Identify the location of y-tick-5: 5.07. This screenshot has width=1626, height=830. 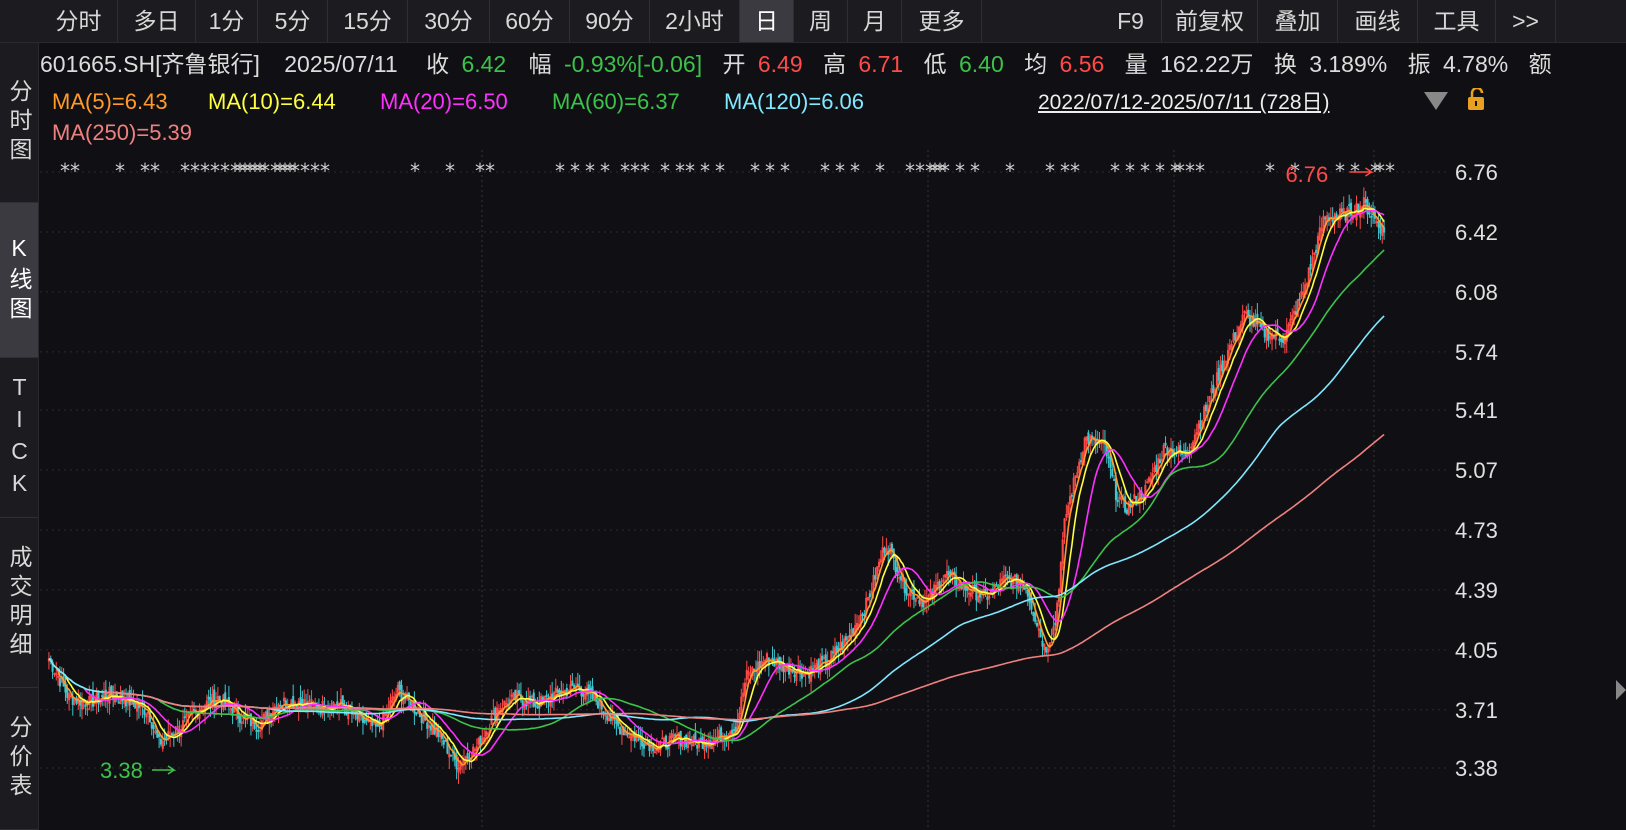
(1476, 470).